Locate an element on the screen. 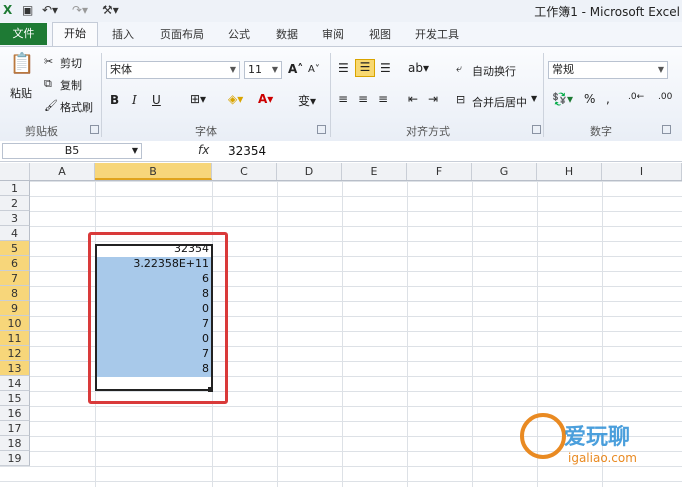  column-header: H is located at coordinates (569, 171).